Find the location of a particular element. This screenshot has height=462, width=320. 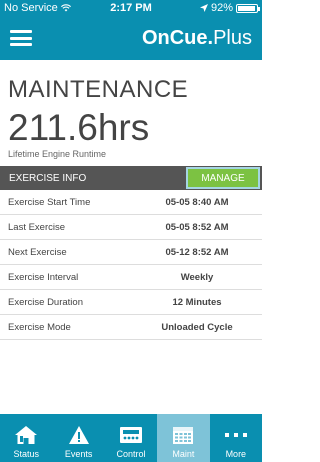

calendar-icon is located at coordinates (183, 435).